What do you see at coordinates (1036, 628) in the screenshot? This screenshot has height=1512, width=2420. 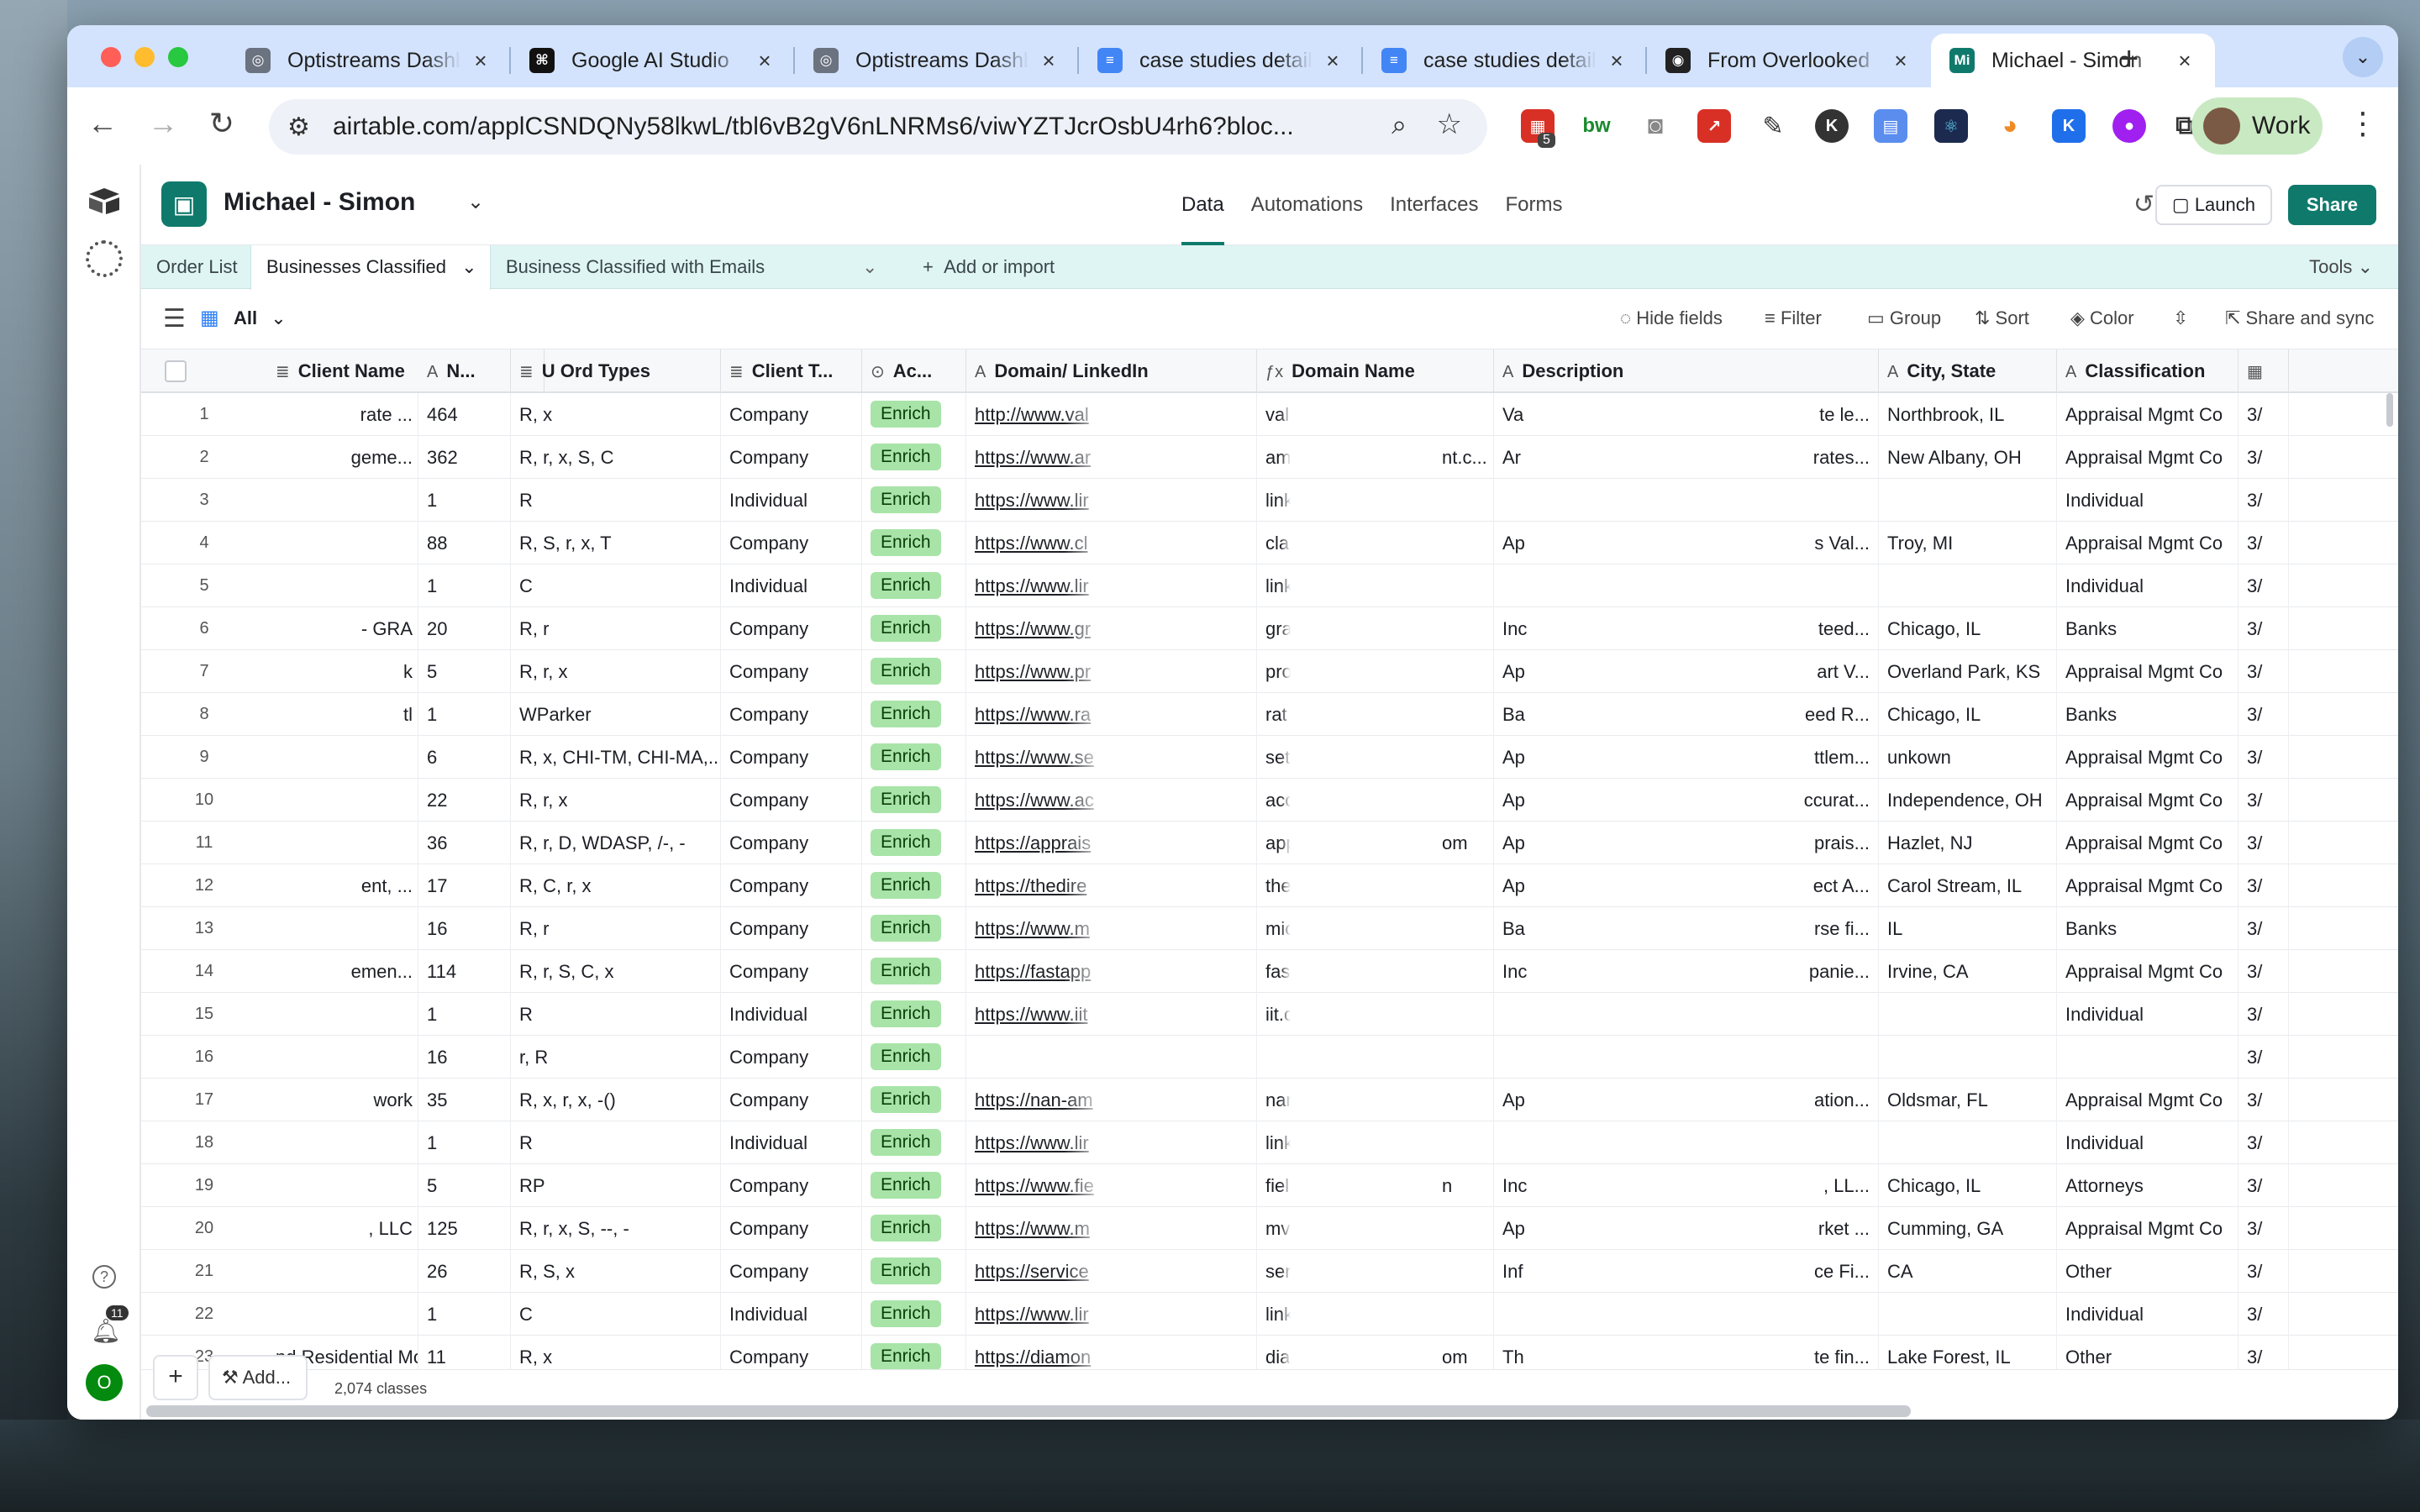 I see `domain-link-cell: https://www.gr` at bounding box center [1036, 628].